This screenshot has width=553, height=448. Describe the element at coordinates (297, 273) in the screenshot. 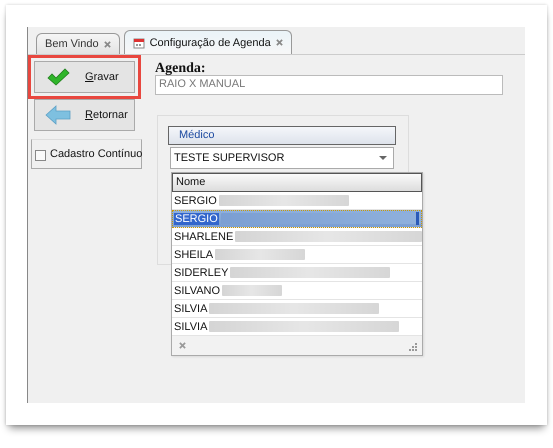

I see `list-row: SIDERLEY` at that location.